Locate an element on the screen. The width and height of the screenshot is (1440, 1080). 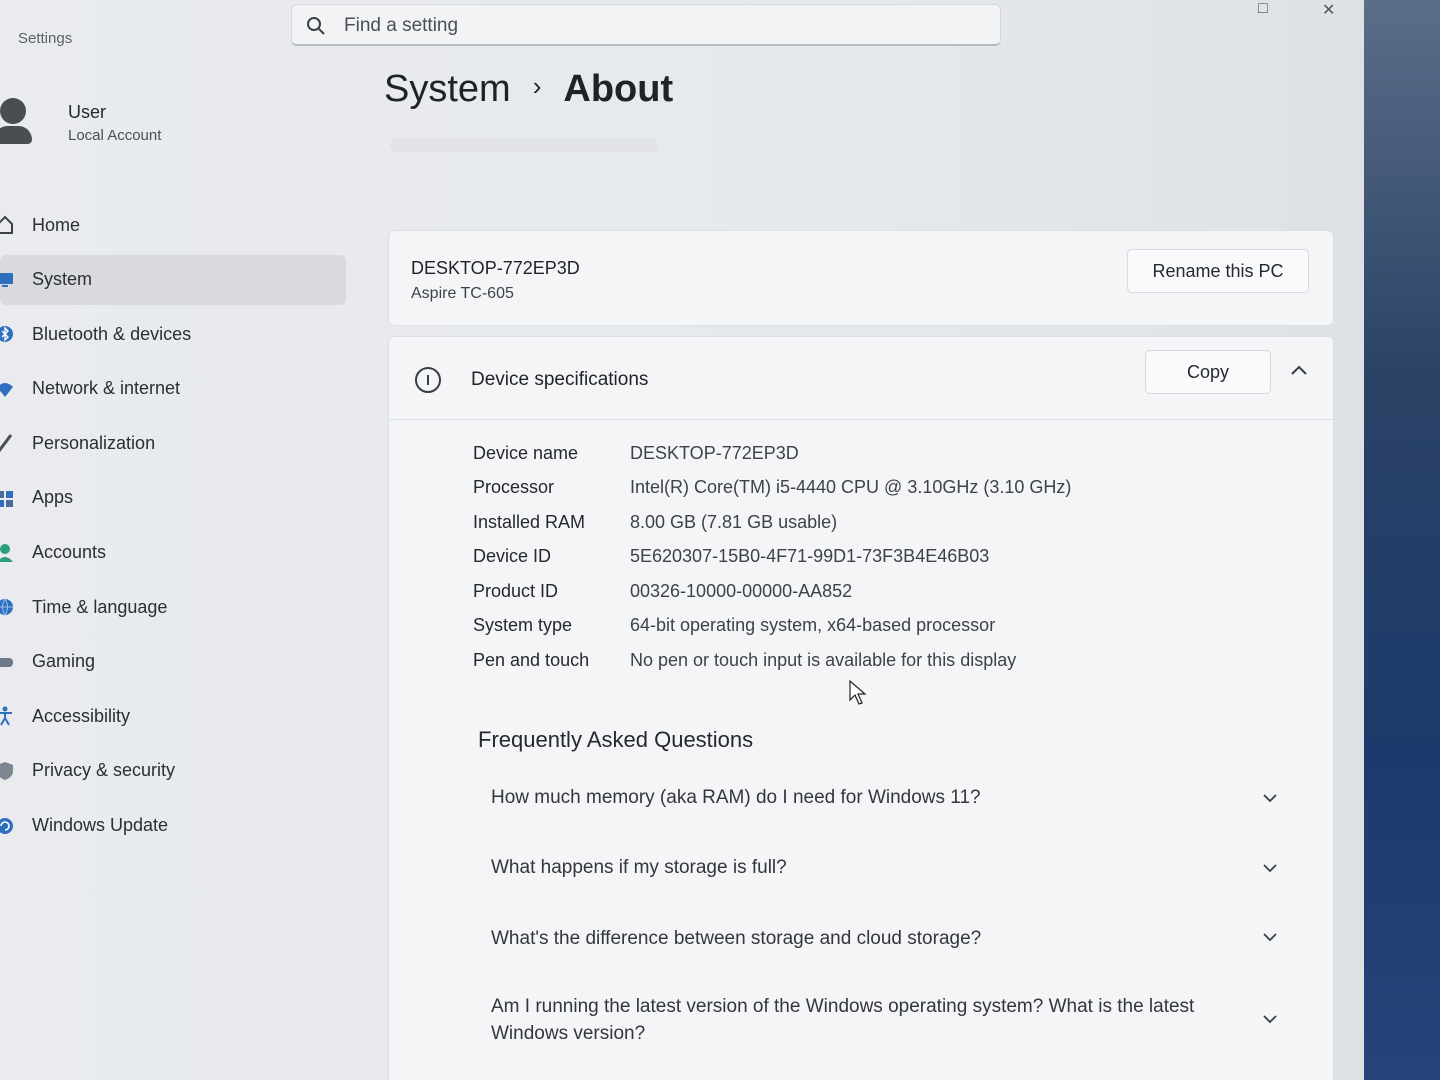
breadcrumb-parent: System is located at coordinates (447, 89).